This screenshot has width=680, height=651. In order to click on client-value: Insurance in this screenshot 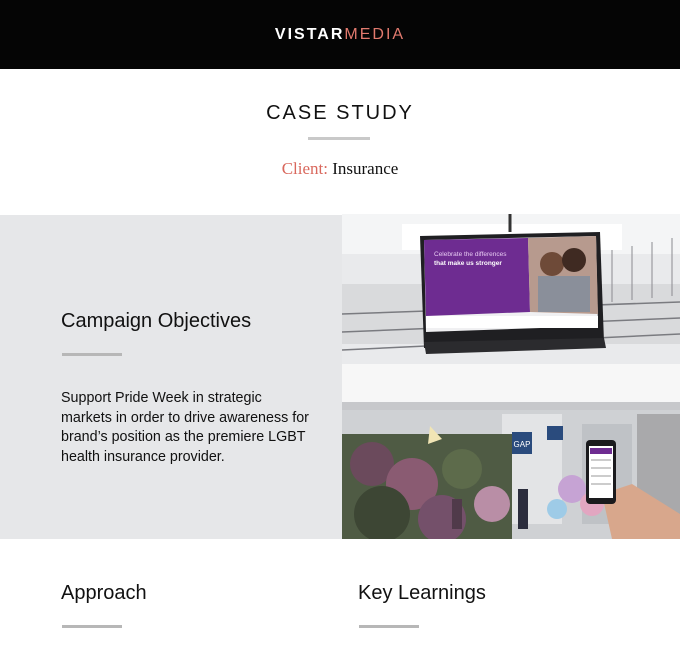, I will do `click(365, 168)`.